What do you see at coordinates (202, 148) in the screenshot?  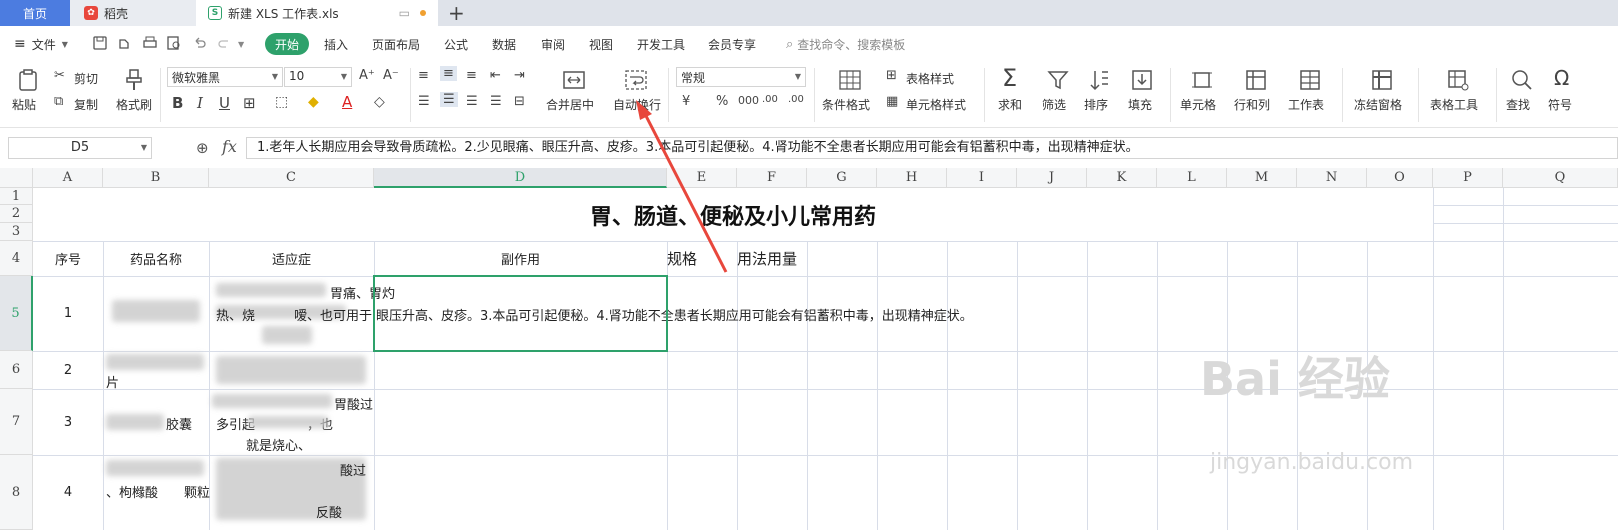 I see `zoom-formula-icon: ⊕` at bounding box center [202, 148].